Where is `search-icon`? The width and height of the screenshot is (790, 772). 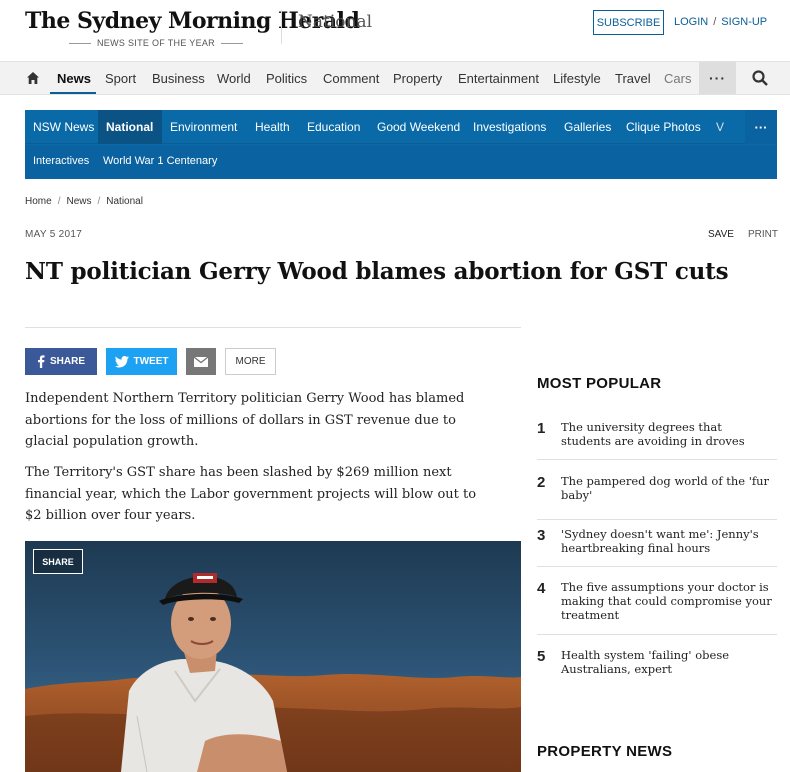 search-icon is located at coordinates (760, 78).